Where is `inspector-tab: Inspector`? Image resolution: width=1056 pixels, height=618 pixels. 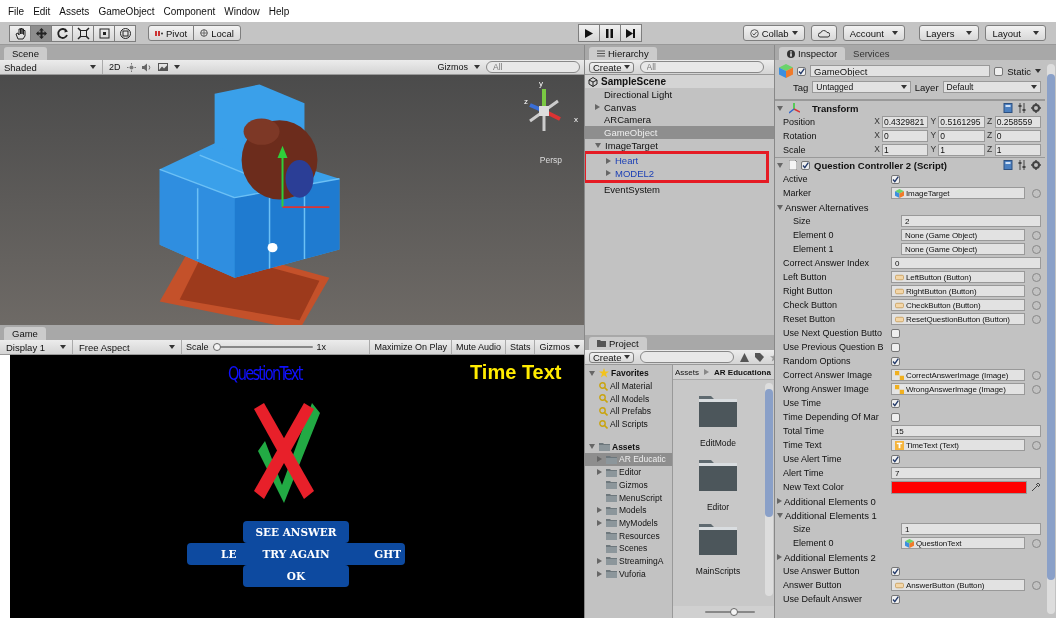 inspector-tab: Inspector is located at coordinates (812, 53).